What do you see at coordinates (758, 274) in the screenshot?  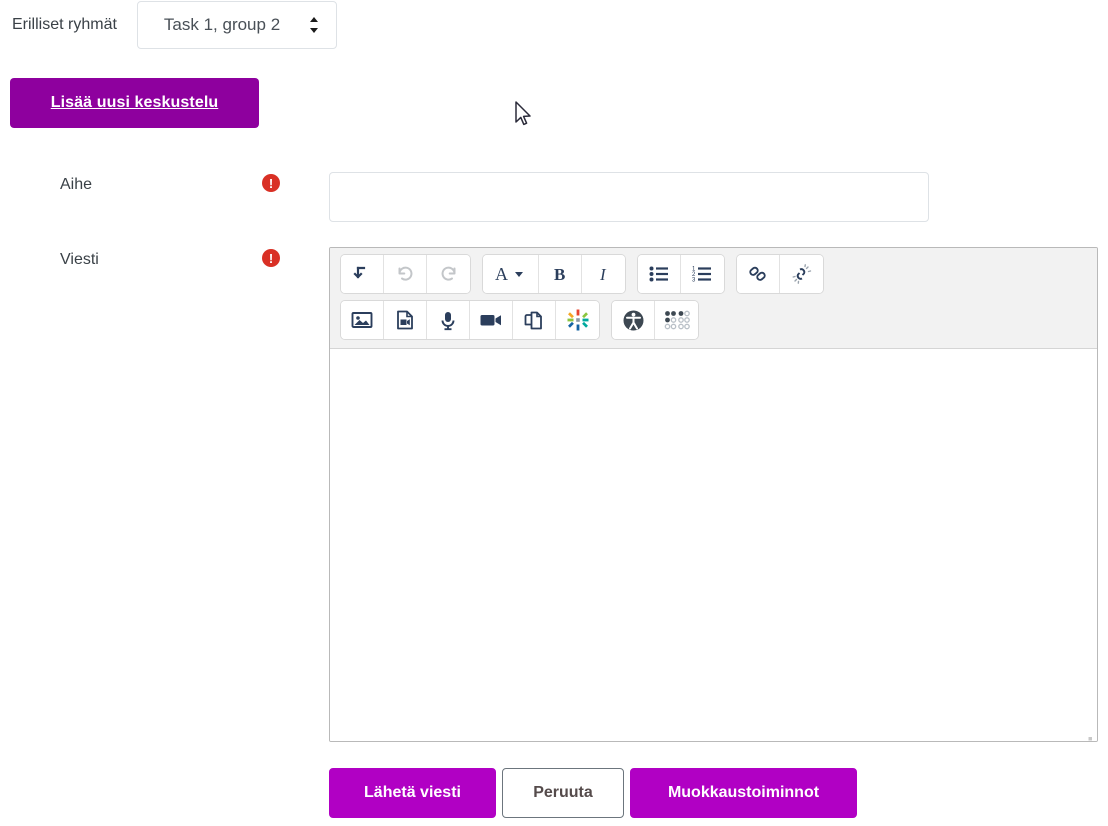 I see `link-icon` at bounding box center [758, 274].